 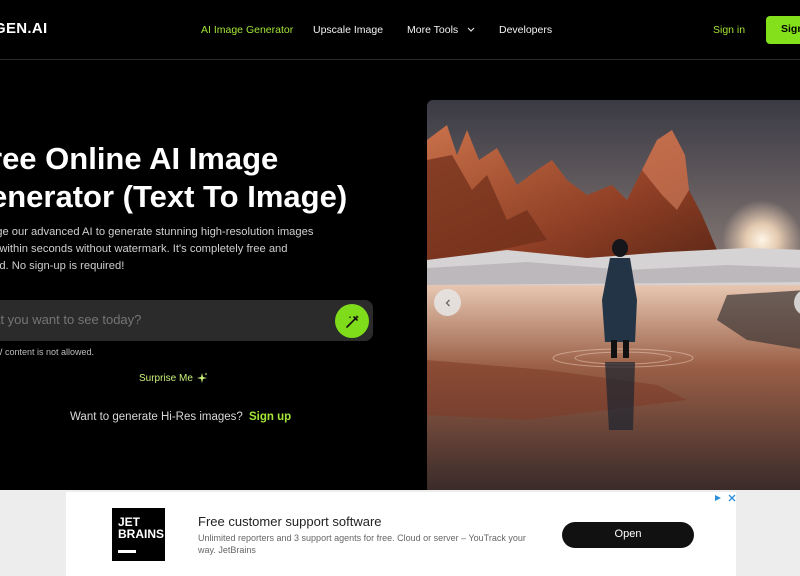 I want to click on arrow-left-icon, so click(x=447, y=302).